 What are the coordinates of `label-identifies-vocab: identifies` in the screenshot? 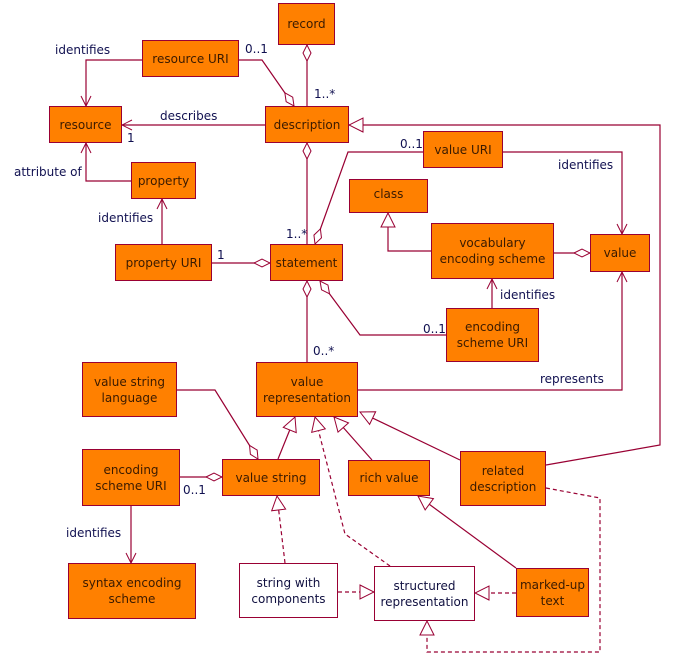 It's located at (528, 295).